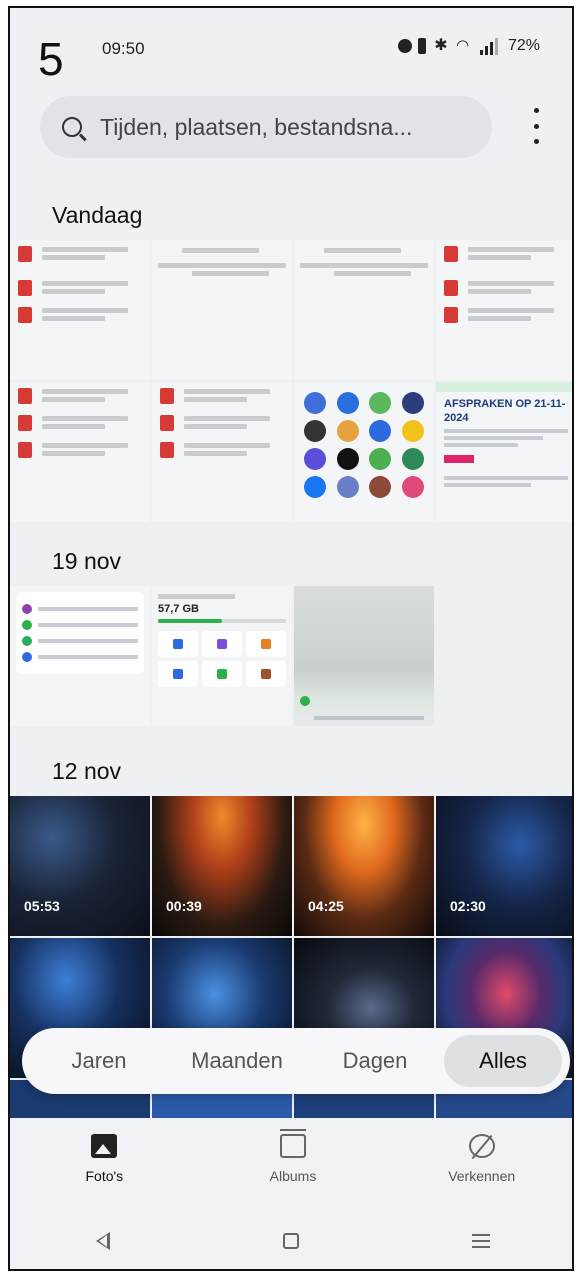 The height and width of the screenshot is (1277, 581). What do you see at coordinates (480, 1240) in the screenshot?
I see `recent-apps-icon` at bounding box center [480, 1240].